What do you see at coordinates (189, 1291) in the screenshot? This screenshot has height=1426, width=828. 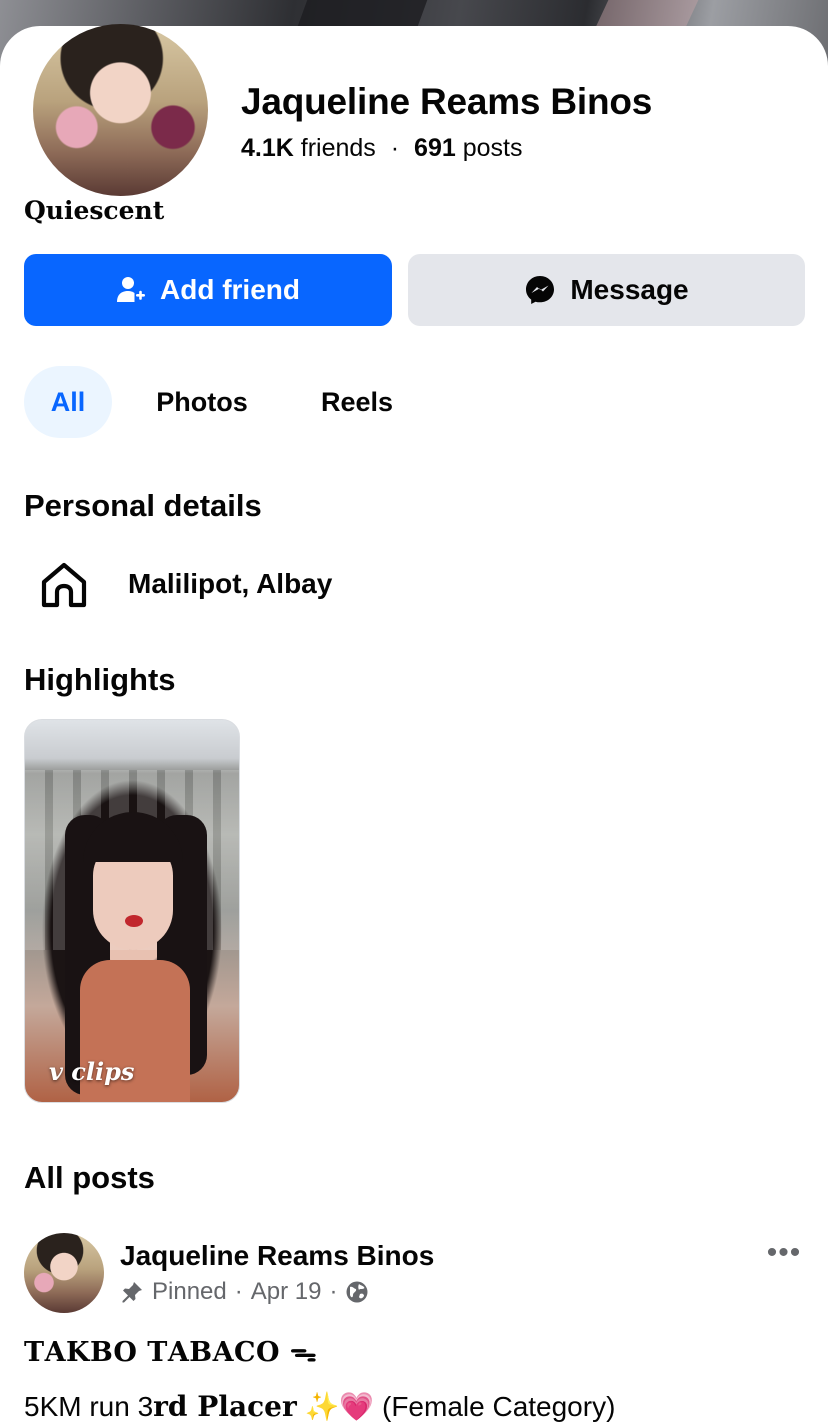 I see `pinned-label: Pinned` at bounding box center [189, 1291].